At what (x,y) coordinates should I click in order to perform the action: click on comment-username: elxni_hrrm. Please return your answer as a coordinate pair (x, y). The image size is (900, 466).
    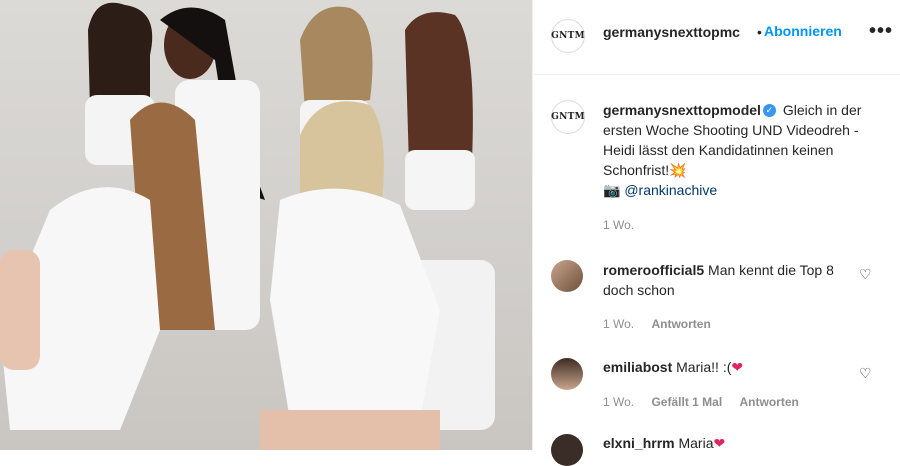
    Looking at the image, I should click on (639, 443).